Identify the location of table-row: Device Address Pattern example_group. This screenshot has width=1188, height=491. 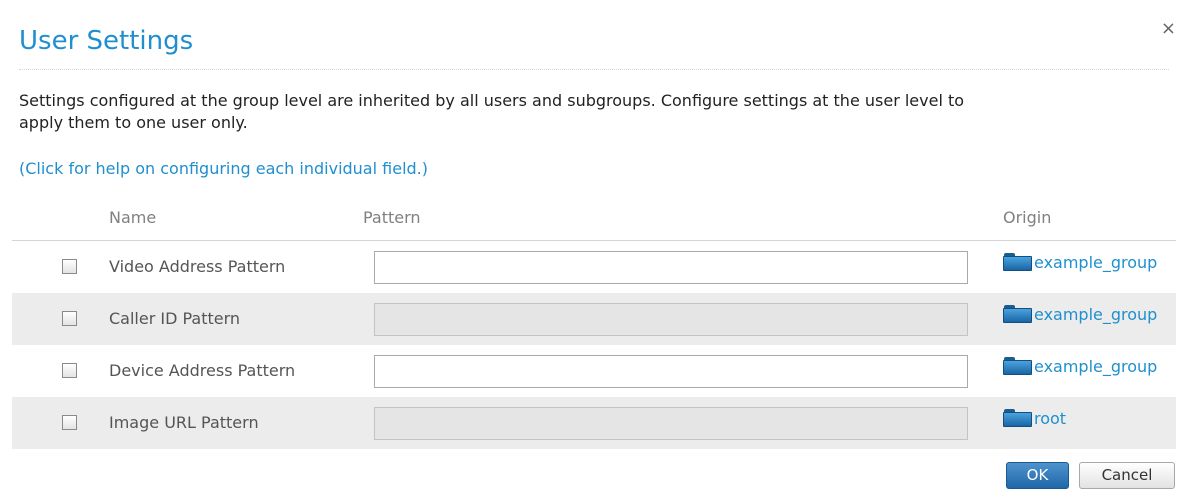
(594, 371).